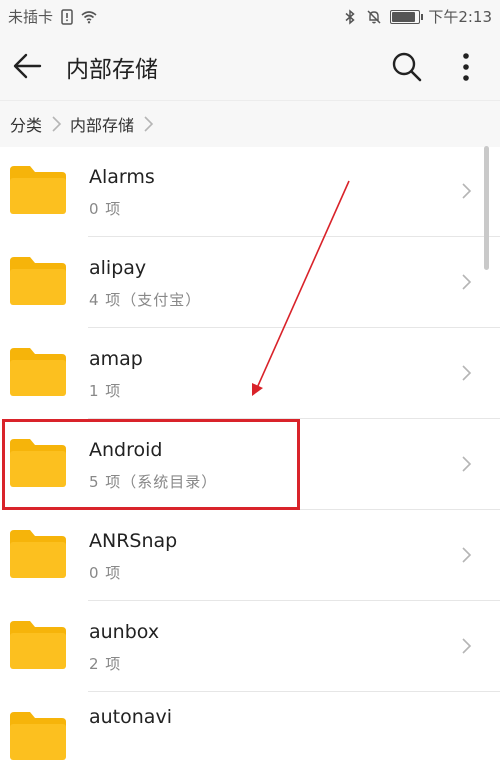 This screenshot has height=783, width=500. Describe the element at coordinates (250, 737) in the screenshot. I see `list-item: autonavi` at that location.